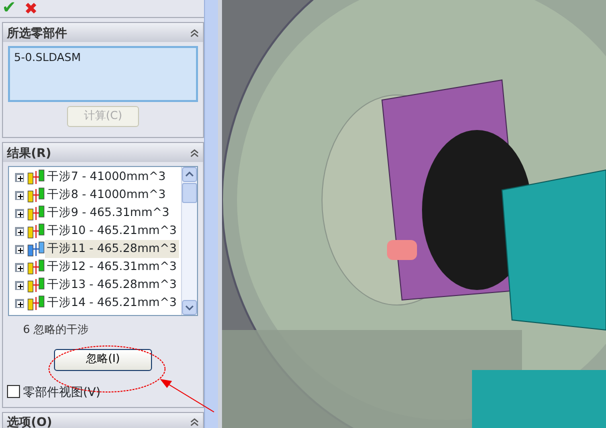  I want to click on panel-scrollbar, so click(211, 214).